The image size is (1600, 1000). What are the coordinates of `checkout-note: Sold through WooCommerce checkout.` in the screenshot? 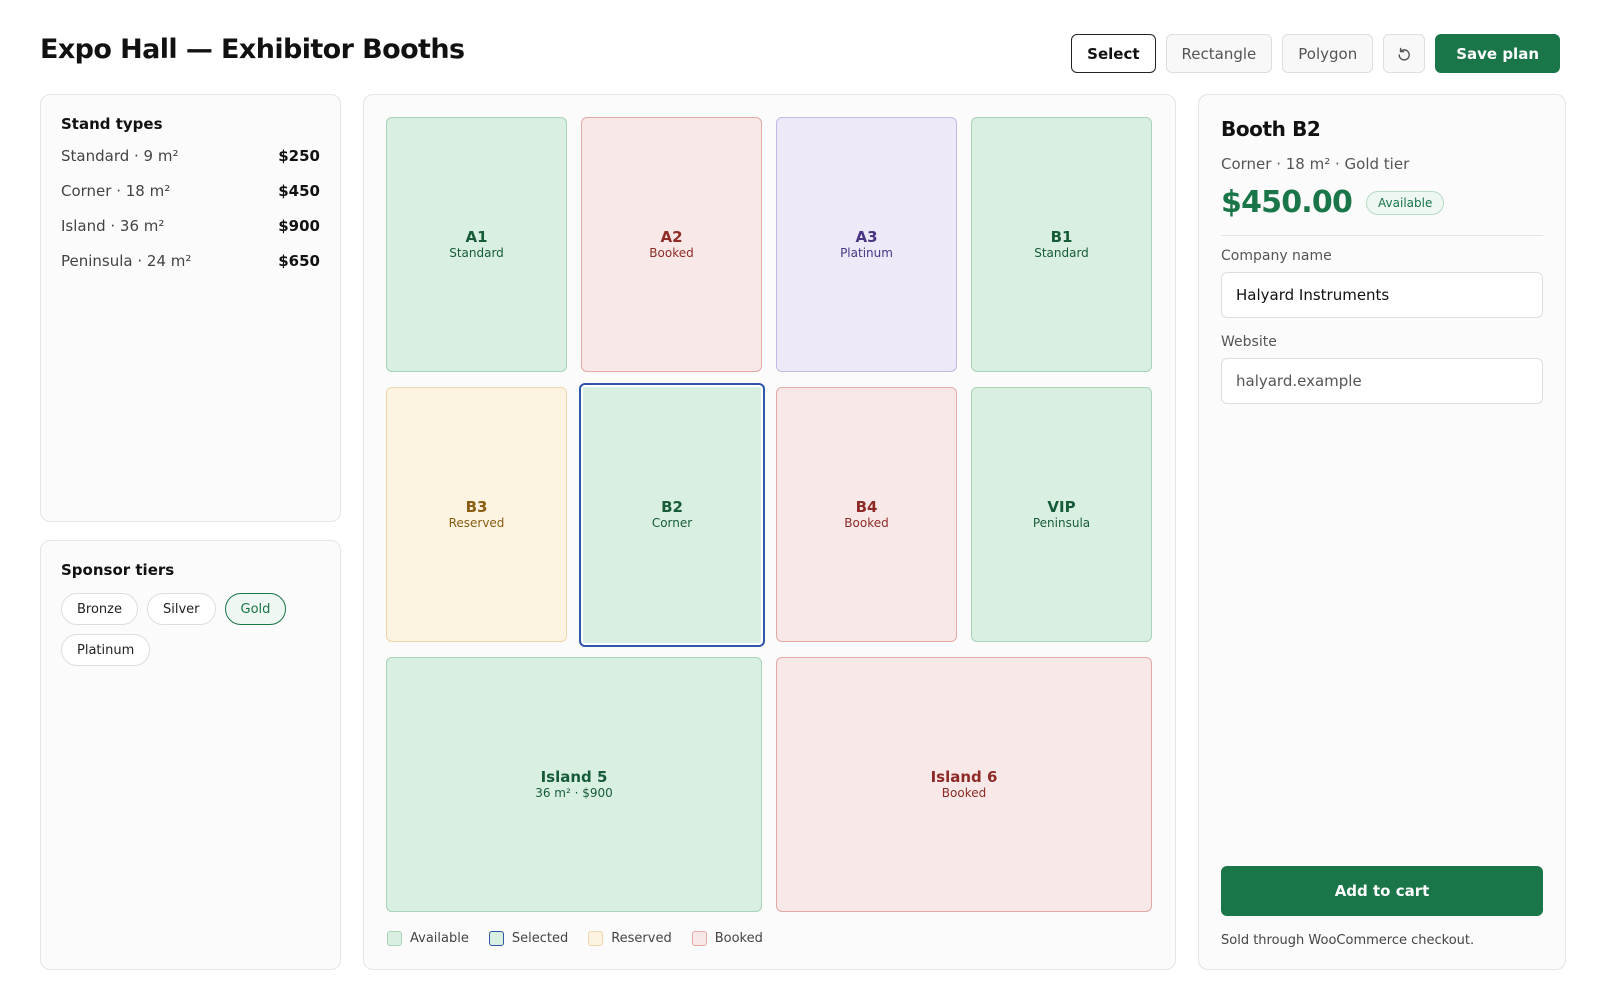 It's located at (1348, 940).